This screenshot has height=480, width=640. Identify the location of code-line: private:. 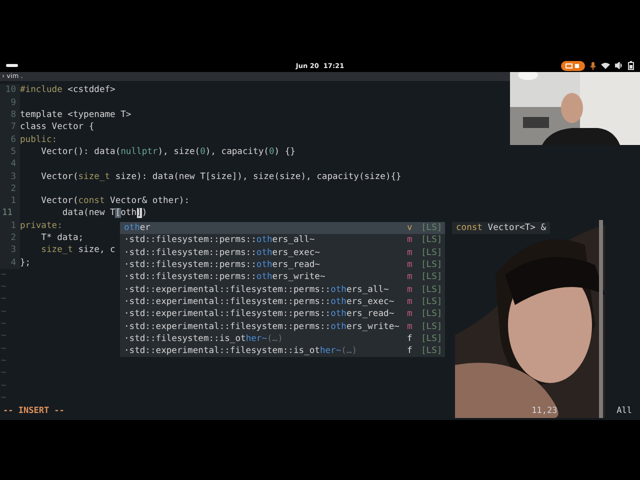
(41, 225).